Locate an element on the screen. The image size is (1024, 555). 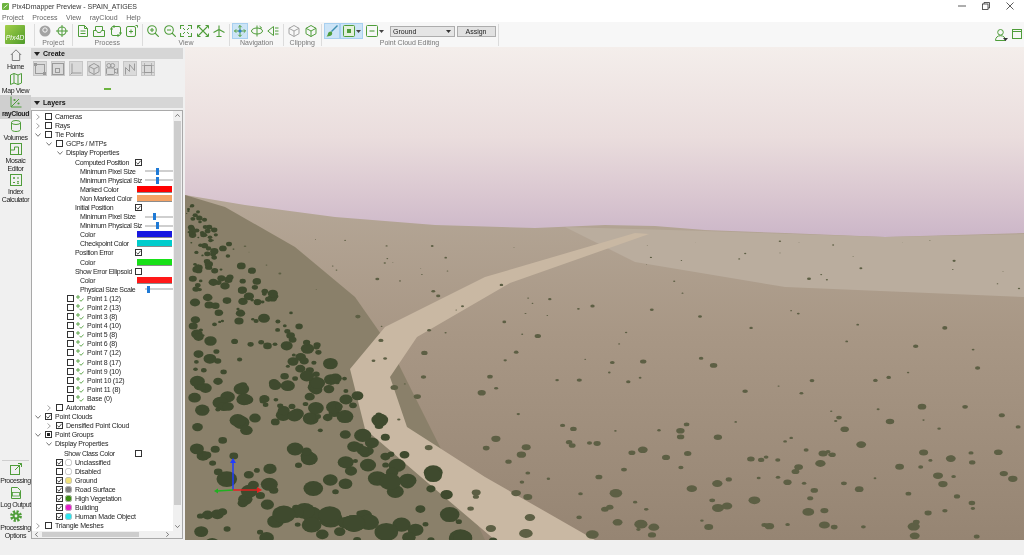
square-inset-icon is located at coordinates (58, 68).